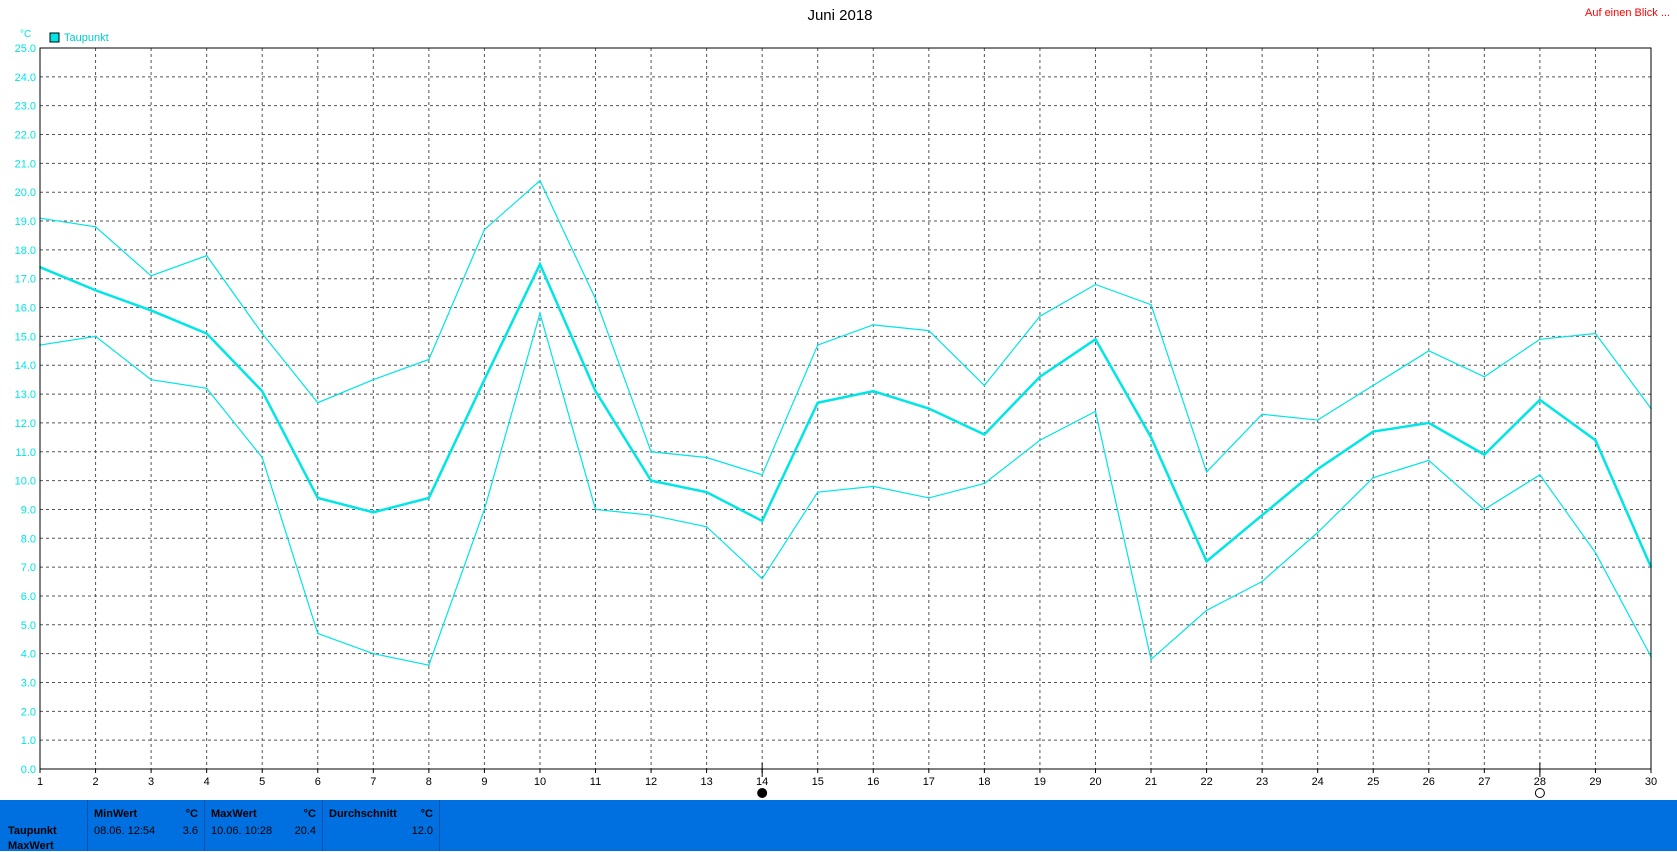  What do you see at coordinates (1373, 782) in the screenshot?
I see `x-tick-label: 25` at bounding box center [1373, 782].